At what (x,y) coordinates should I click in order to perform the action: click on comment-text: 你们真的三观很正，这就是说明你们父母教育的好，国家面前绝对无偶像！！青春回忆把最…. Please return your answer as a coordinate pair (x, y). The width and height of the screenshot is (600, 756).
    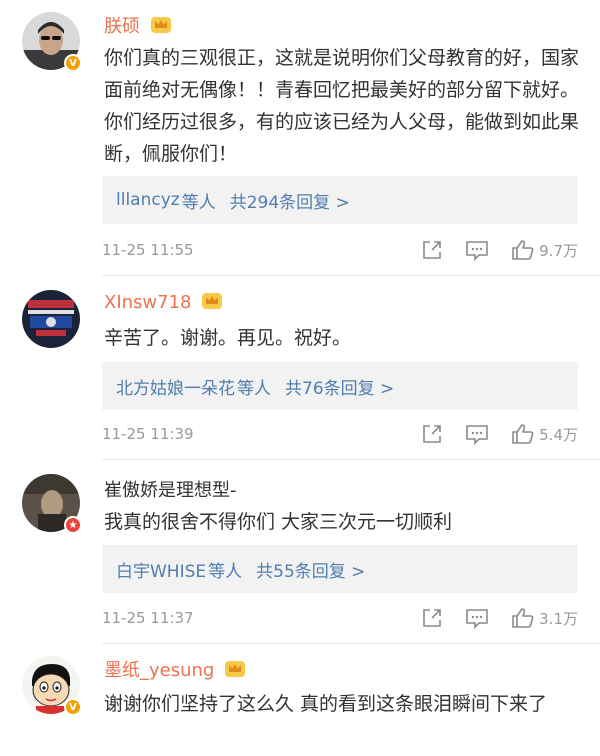
    Looking at the image, I should click on (342, 106).